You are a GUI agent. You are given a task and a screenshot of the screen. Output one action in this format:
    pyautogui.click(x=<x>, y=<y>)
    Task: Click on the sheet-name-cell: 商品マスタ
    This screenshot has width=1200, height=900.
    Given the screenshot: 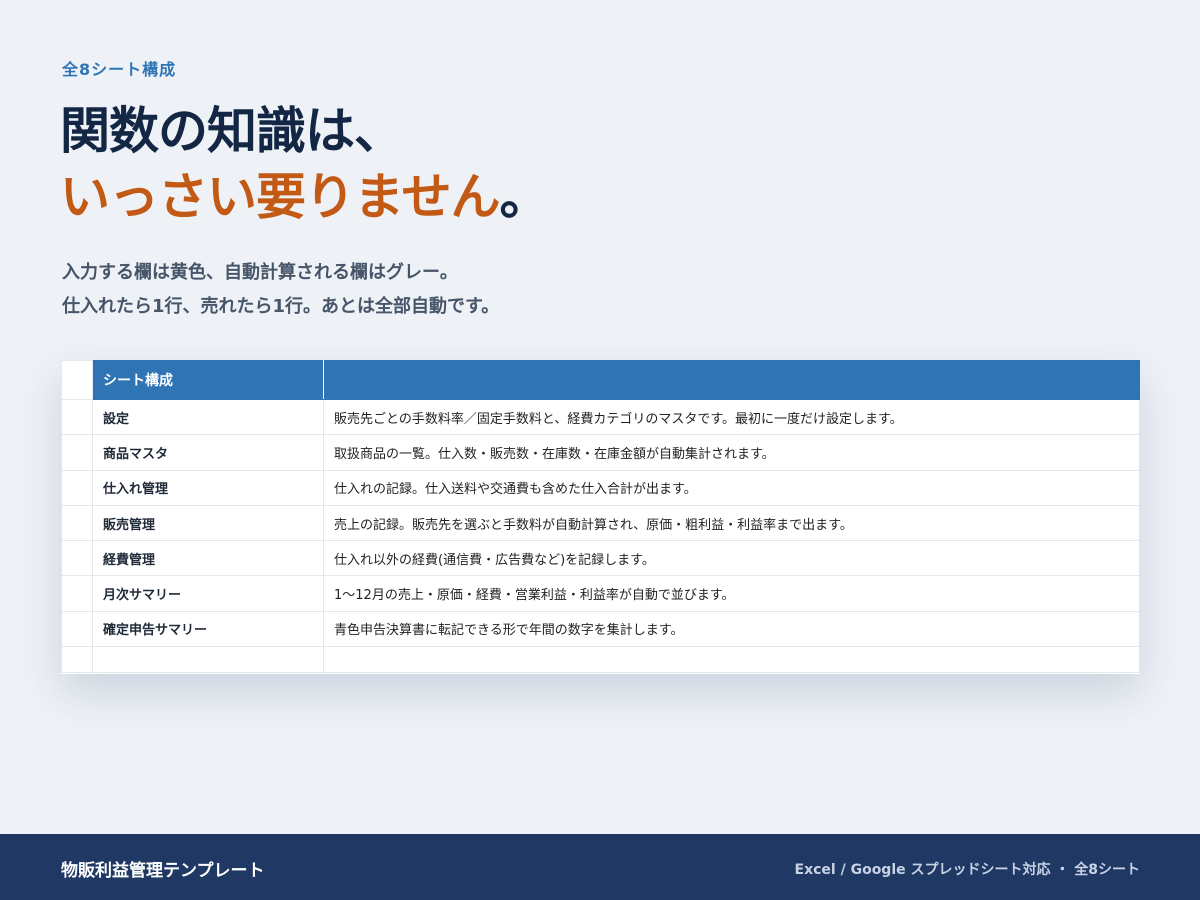 What is the action you would take?
    pyautogui.click(x=208, y=452)
    